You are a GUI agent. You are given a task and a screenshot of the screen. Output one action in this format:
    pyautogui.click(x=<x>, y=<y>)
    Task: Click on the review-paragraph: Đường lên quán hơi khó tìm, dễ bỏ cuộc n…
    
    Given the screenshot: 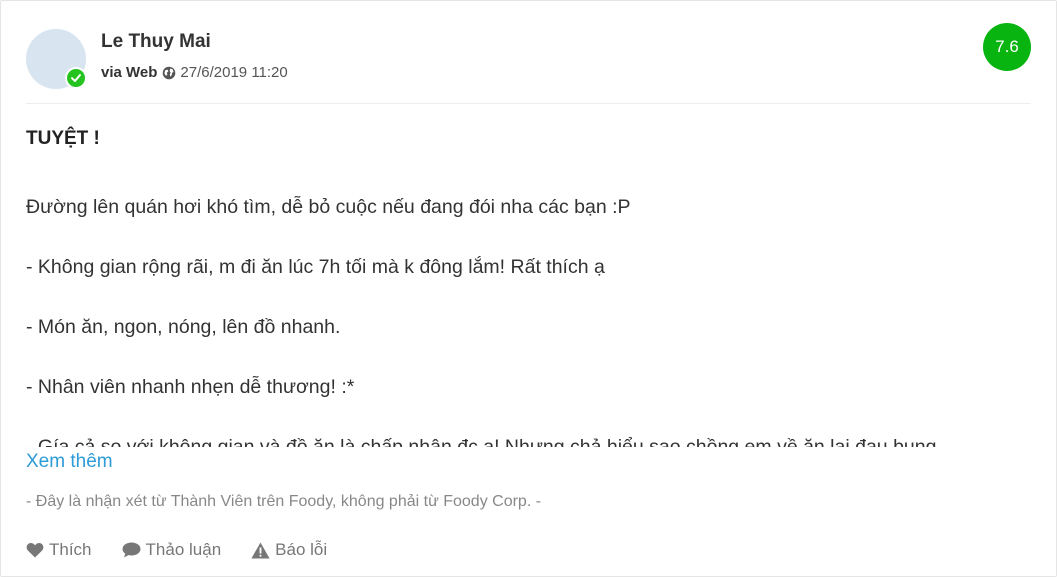 What is the action you would take?
    pyautogui.click(x=328, y=207)
    